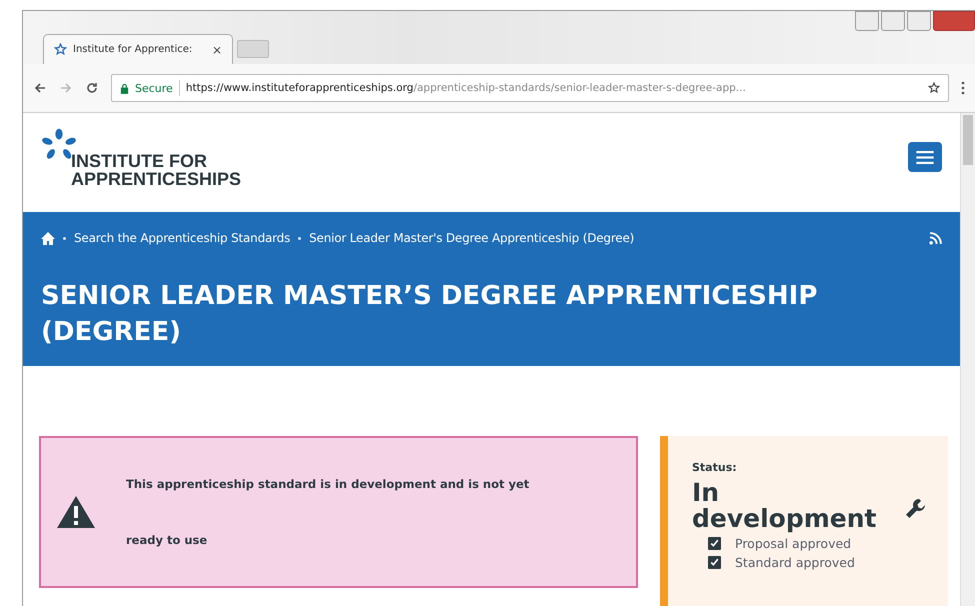 This screenshot has height=606, width=975. I want to click on browser-tab: Institute for Apprentice: ×, so click(138, 49).